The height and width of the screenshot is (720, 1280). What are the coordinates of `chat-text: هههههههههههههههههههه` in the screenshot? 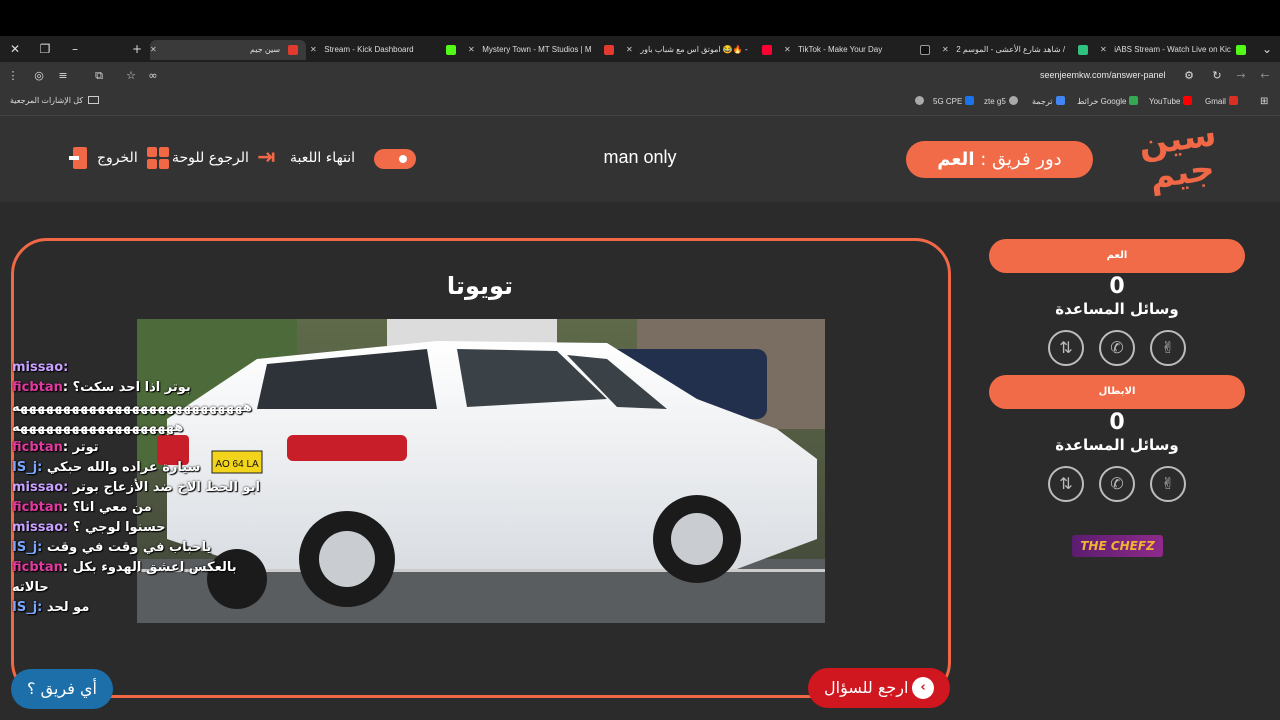 It's located at (98, 427).